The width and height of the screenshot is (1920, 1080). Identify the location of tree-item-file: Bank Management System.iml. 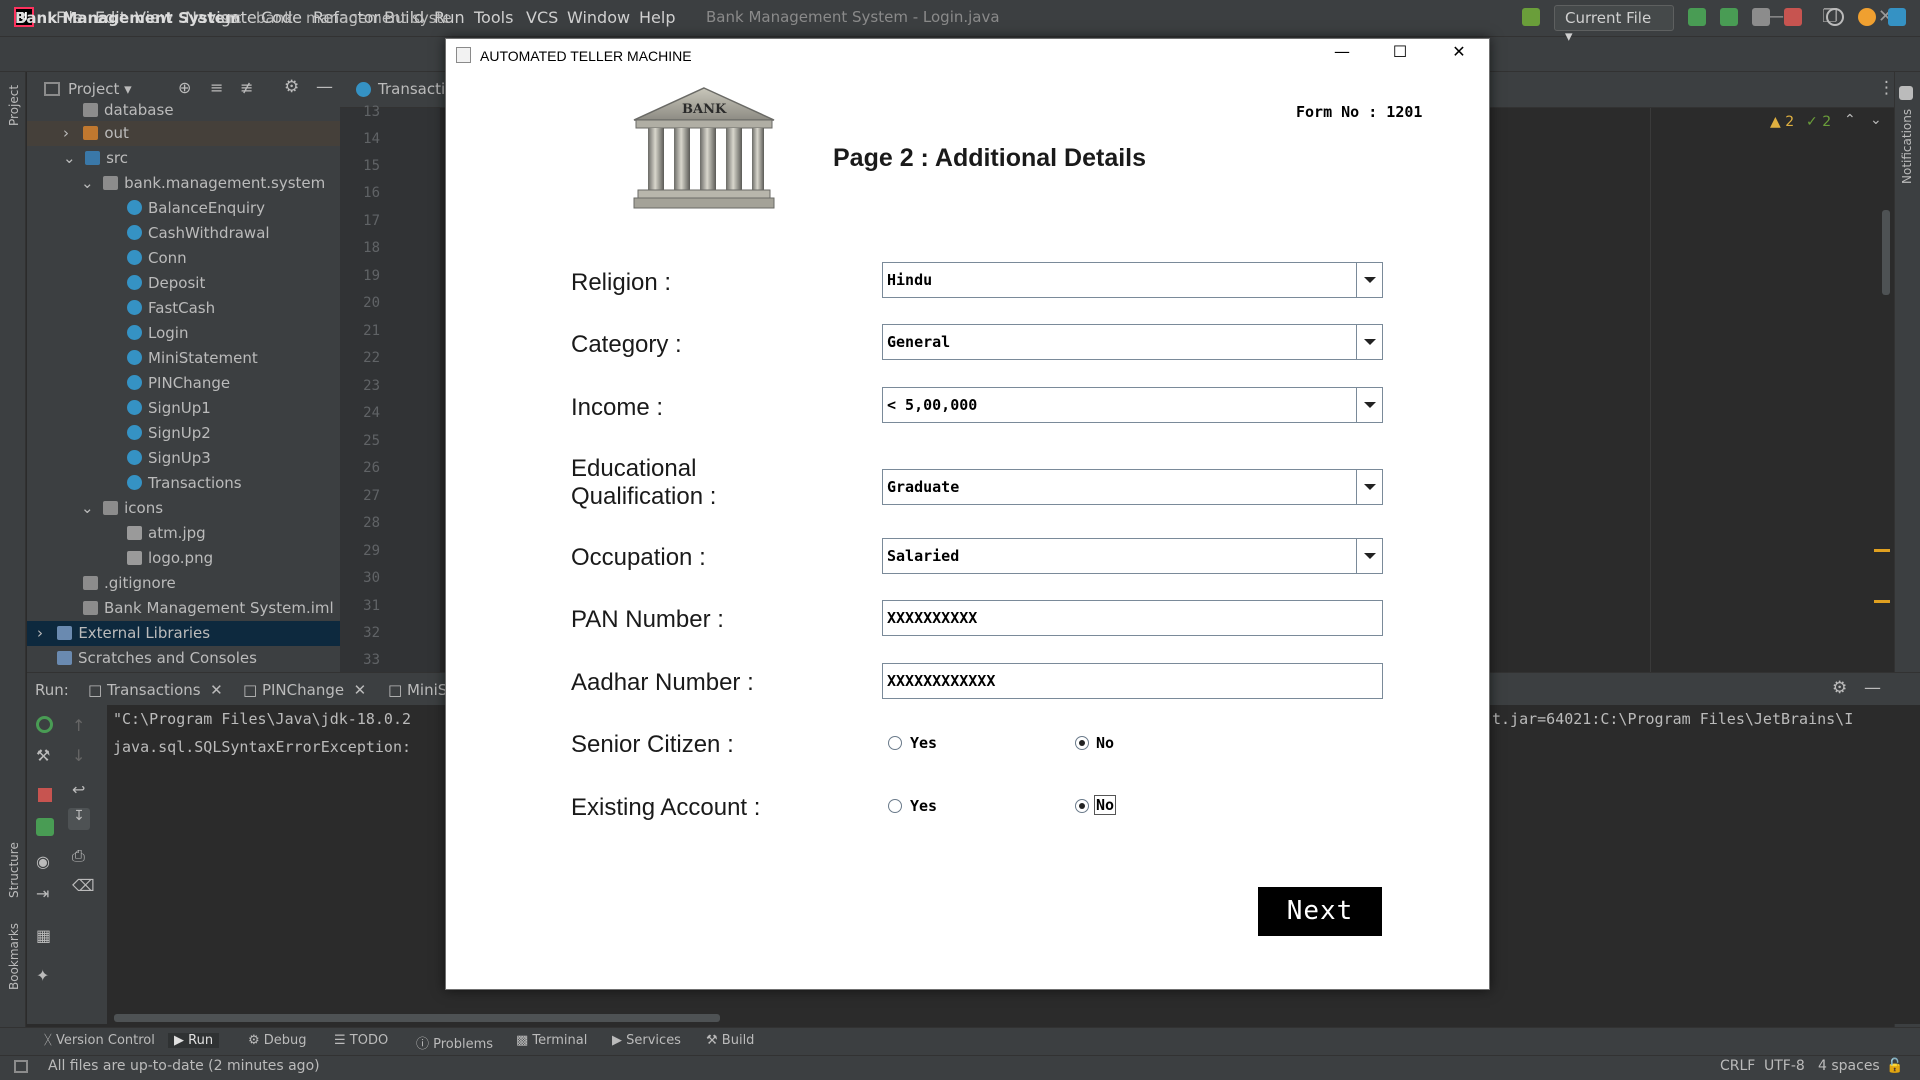
(183, 608).